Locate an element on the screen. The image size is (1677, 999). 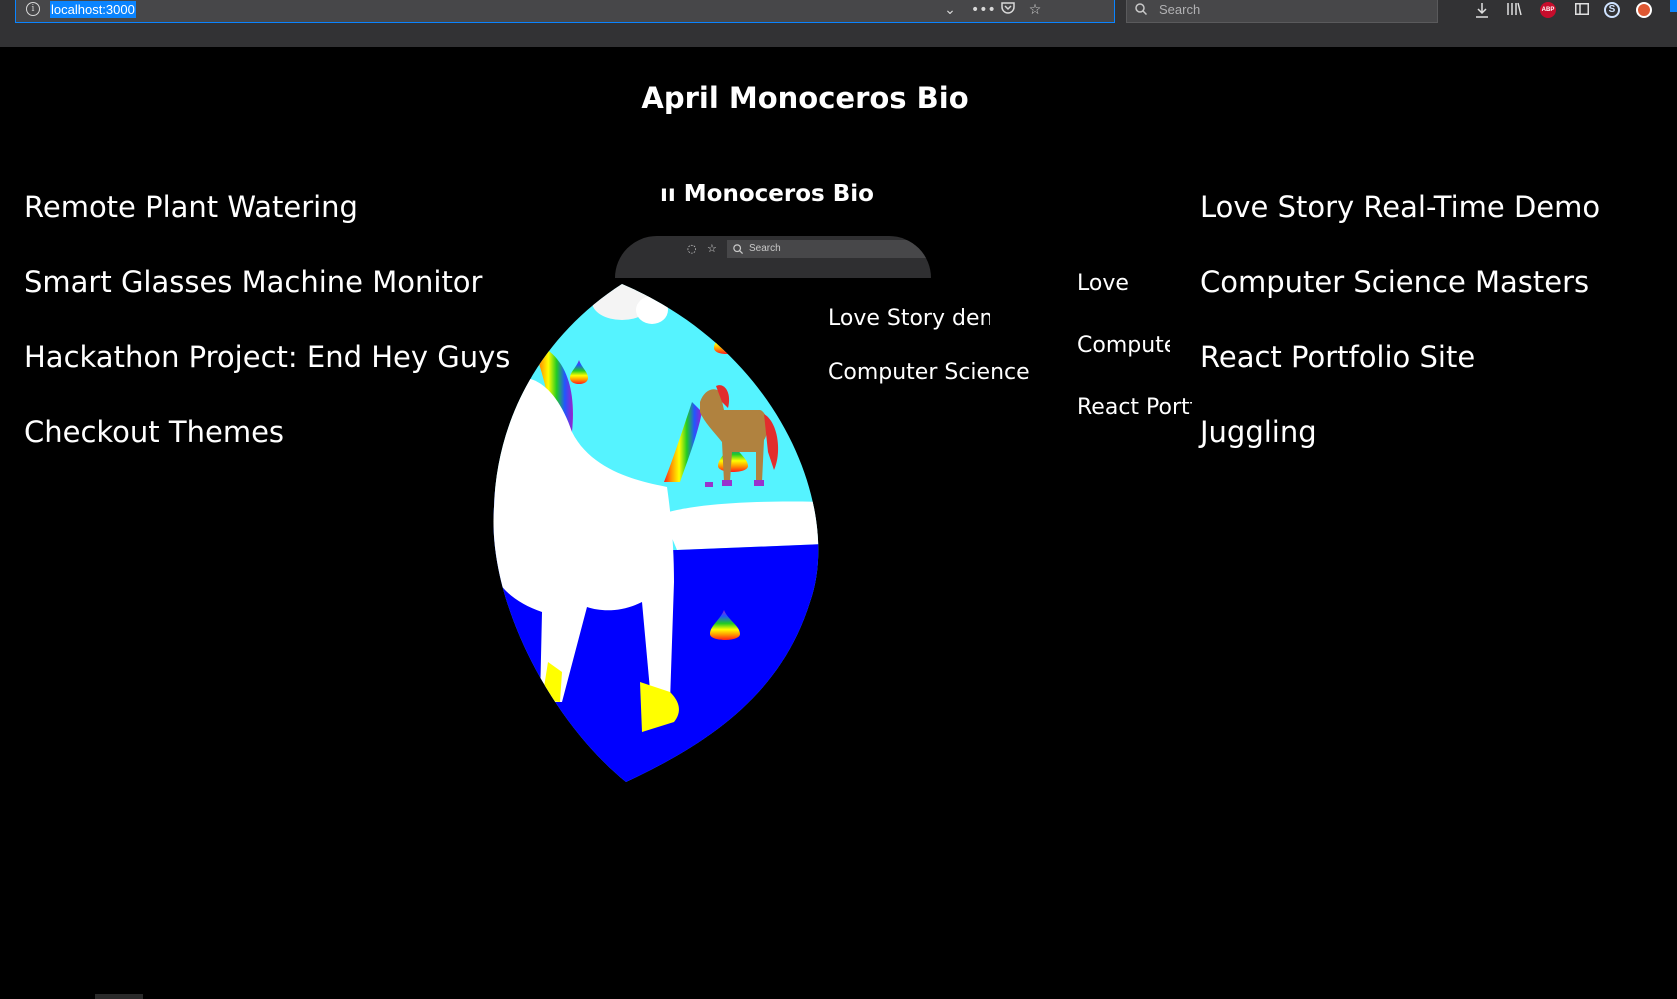
mirror-search-icon is located at coordinates (738, 249).